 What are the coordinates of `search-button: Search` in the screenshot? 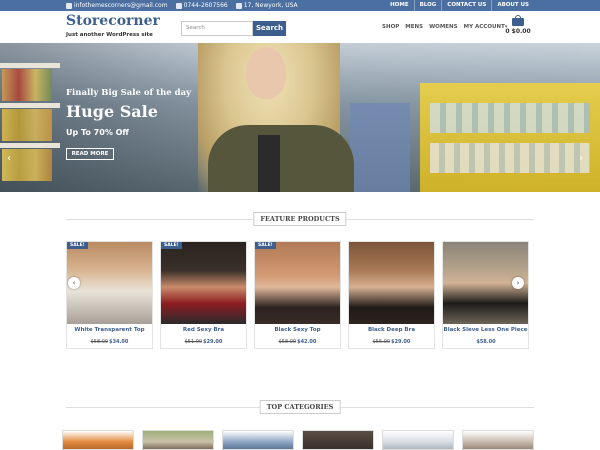 It's located at (269, 28).